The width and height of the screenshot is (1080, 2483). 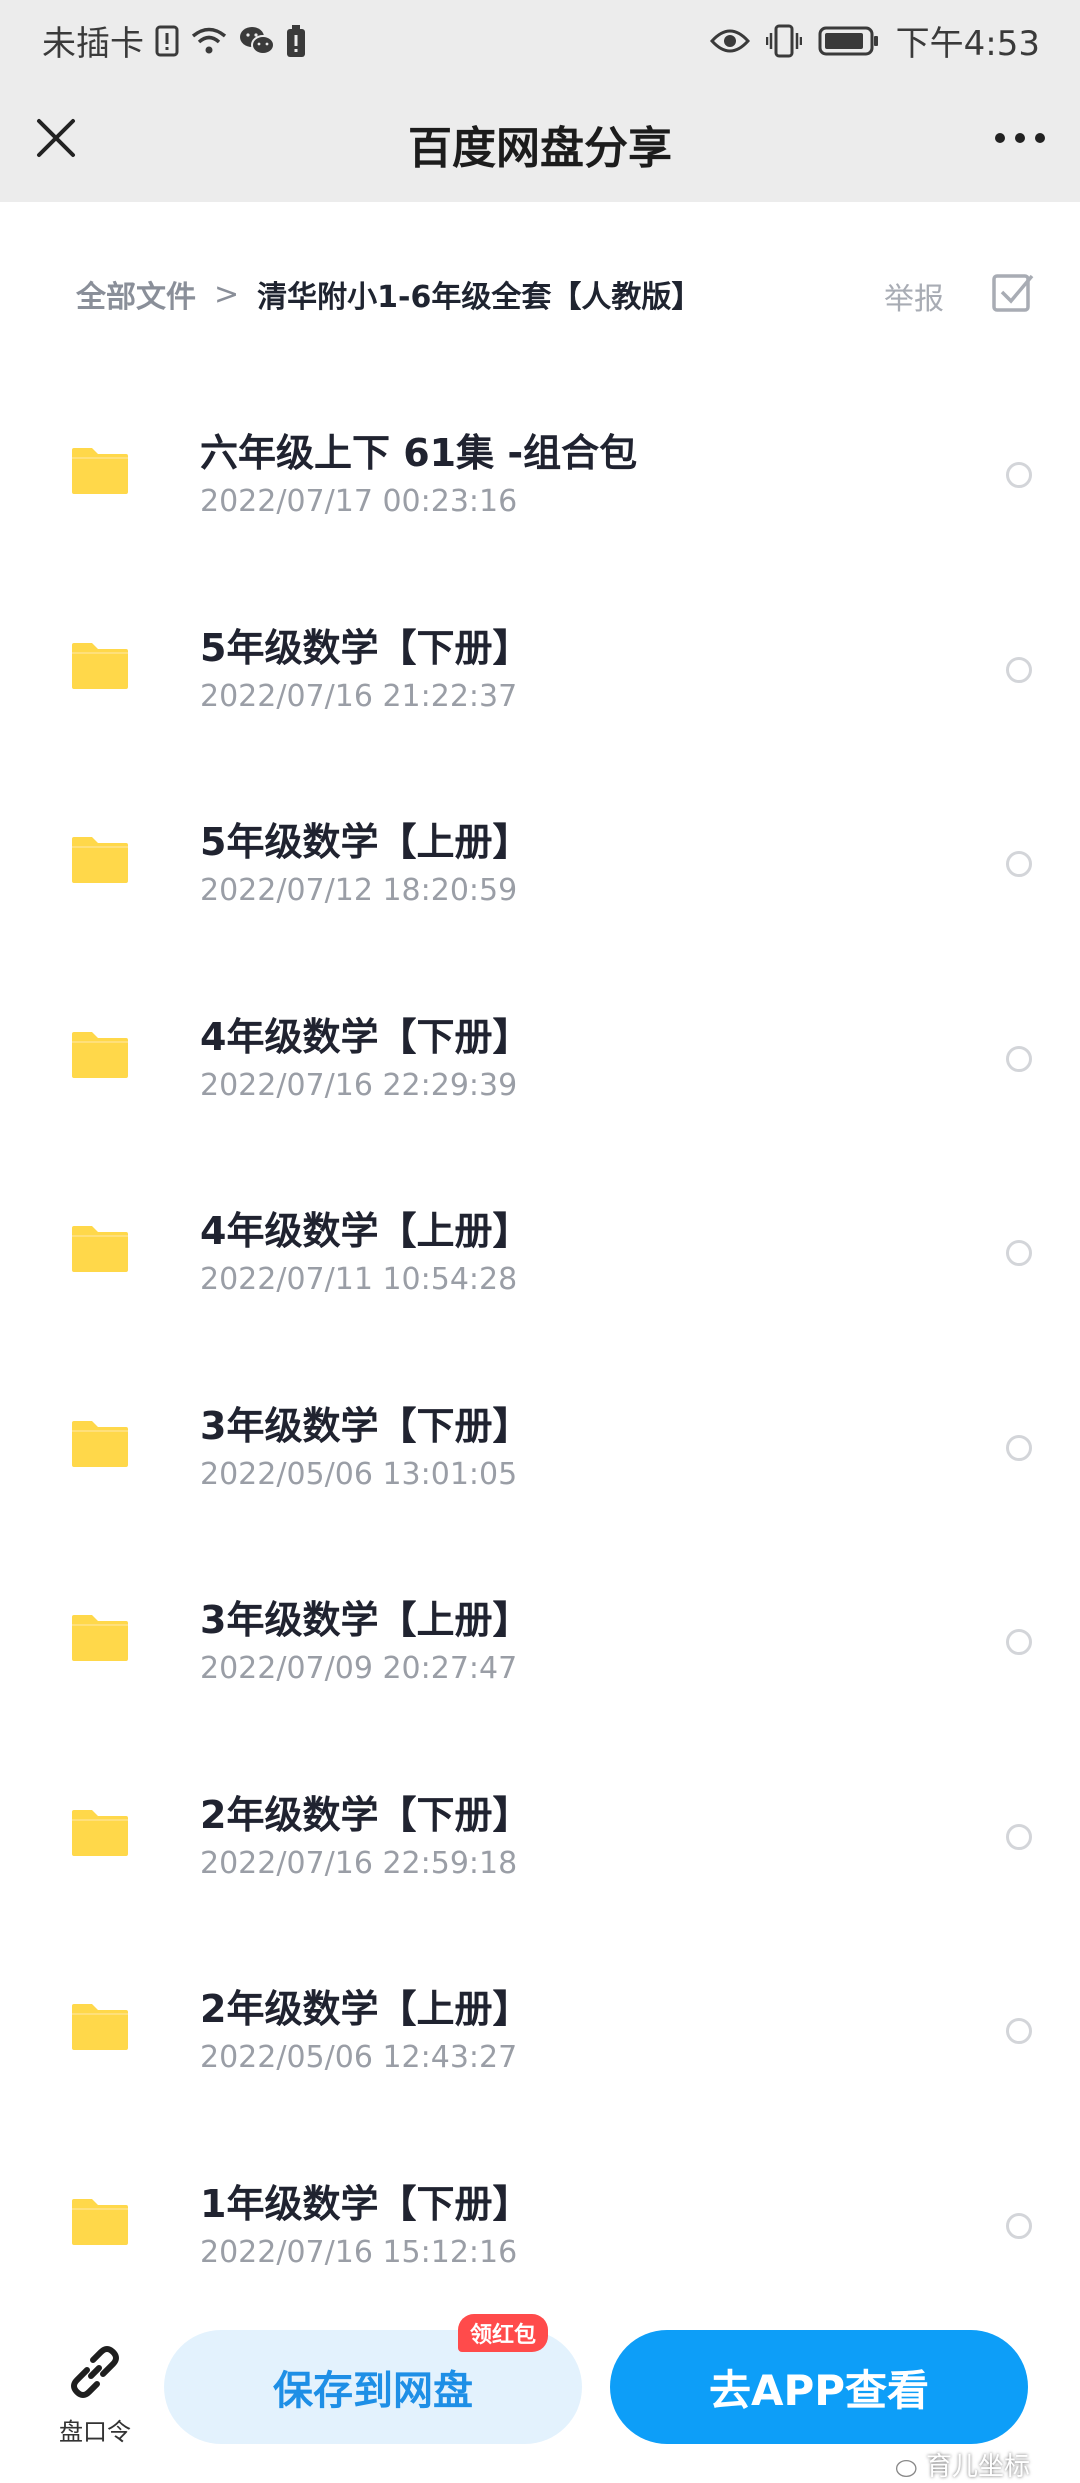 I want to click on sim-alert-icon, so click(x=167, y=41).